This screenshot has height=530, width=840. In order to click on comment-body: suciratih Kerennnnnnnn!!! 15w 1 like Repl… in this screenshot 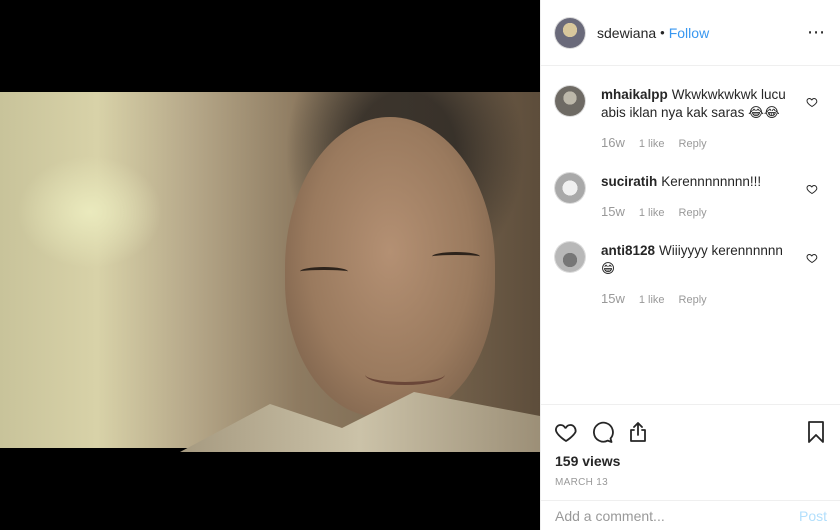, I will do `click(696, 197)`.